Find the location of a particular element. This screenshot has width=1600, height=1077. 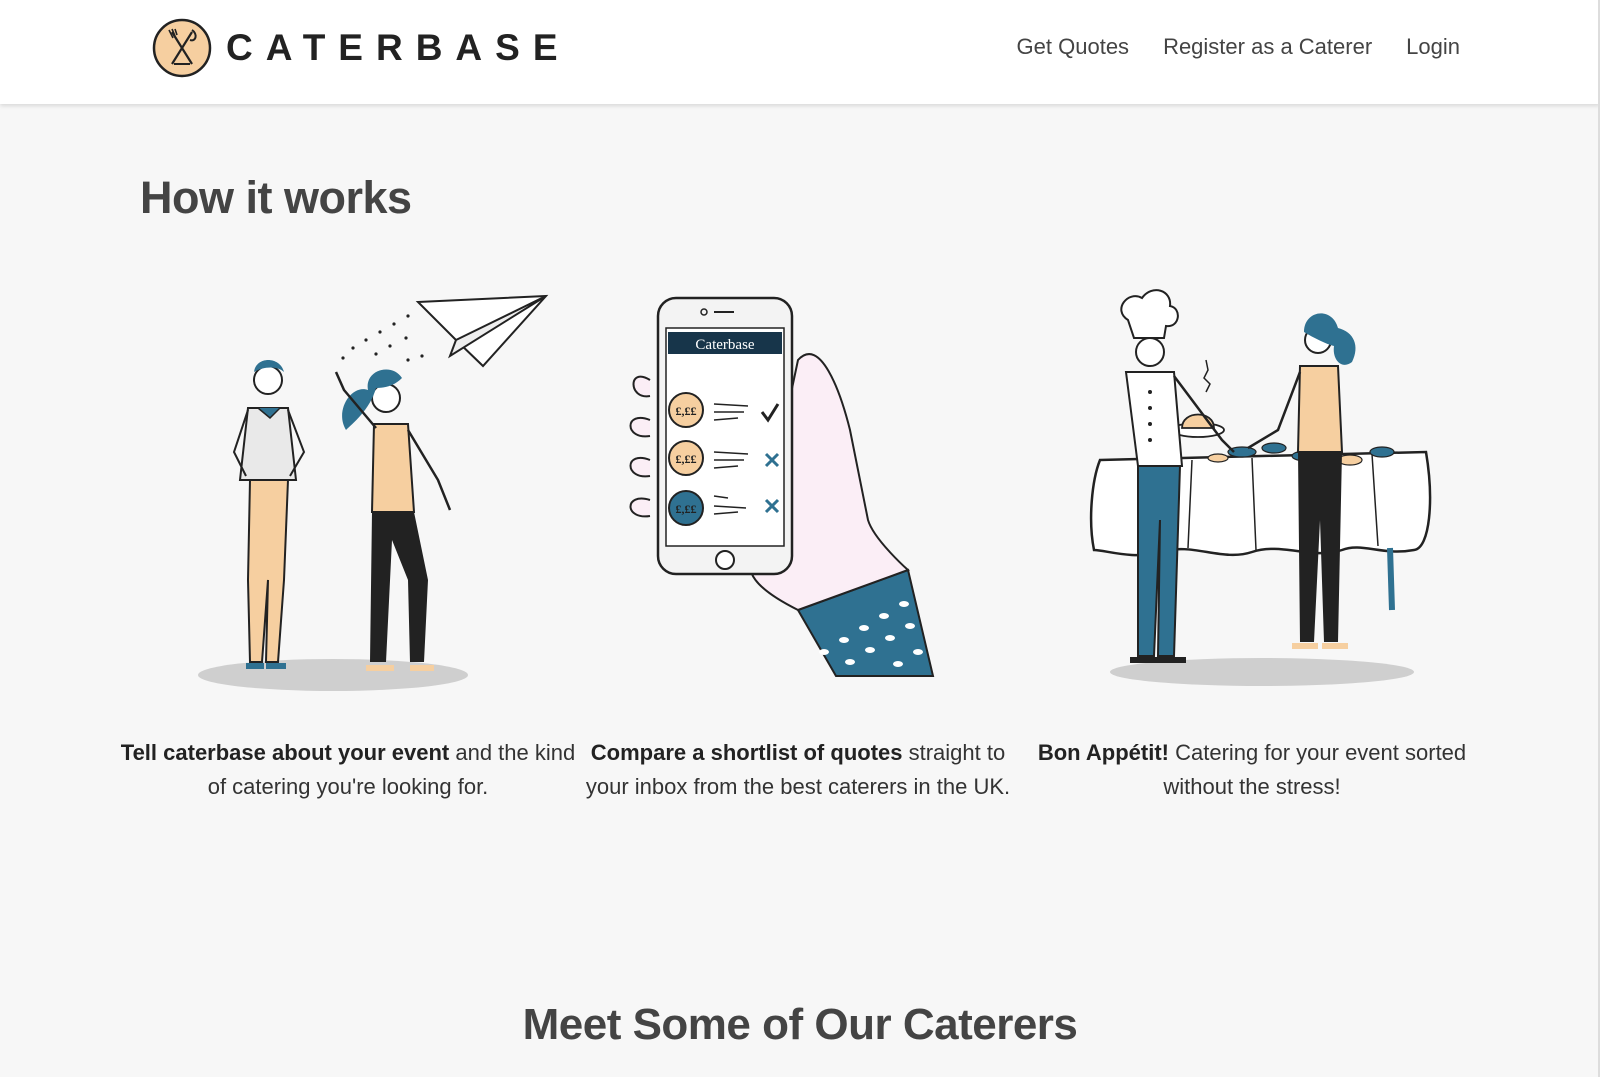

price-badge-2: £,££ is located at coordinates (686, 459).